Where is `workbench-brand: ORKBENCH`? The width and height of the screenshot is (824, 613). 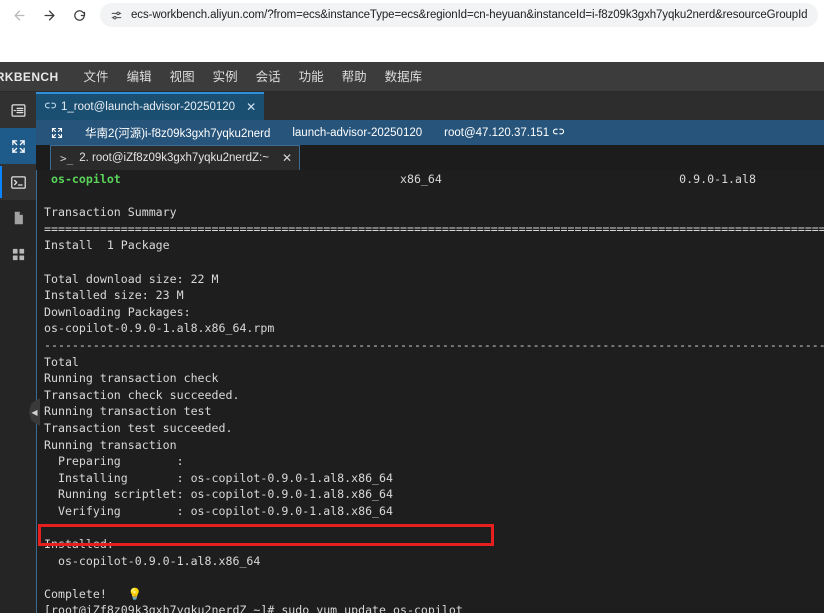
workbench-brand: ORKBENCH is located at coordinates (29, 76).